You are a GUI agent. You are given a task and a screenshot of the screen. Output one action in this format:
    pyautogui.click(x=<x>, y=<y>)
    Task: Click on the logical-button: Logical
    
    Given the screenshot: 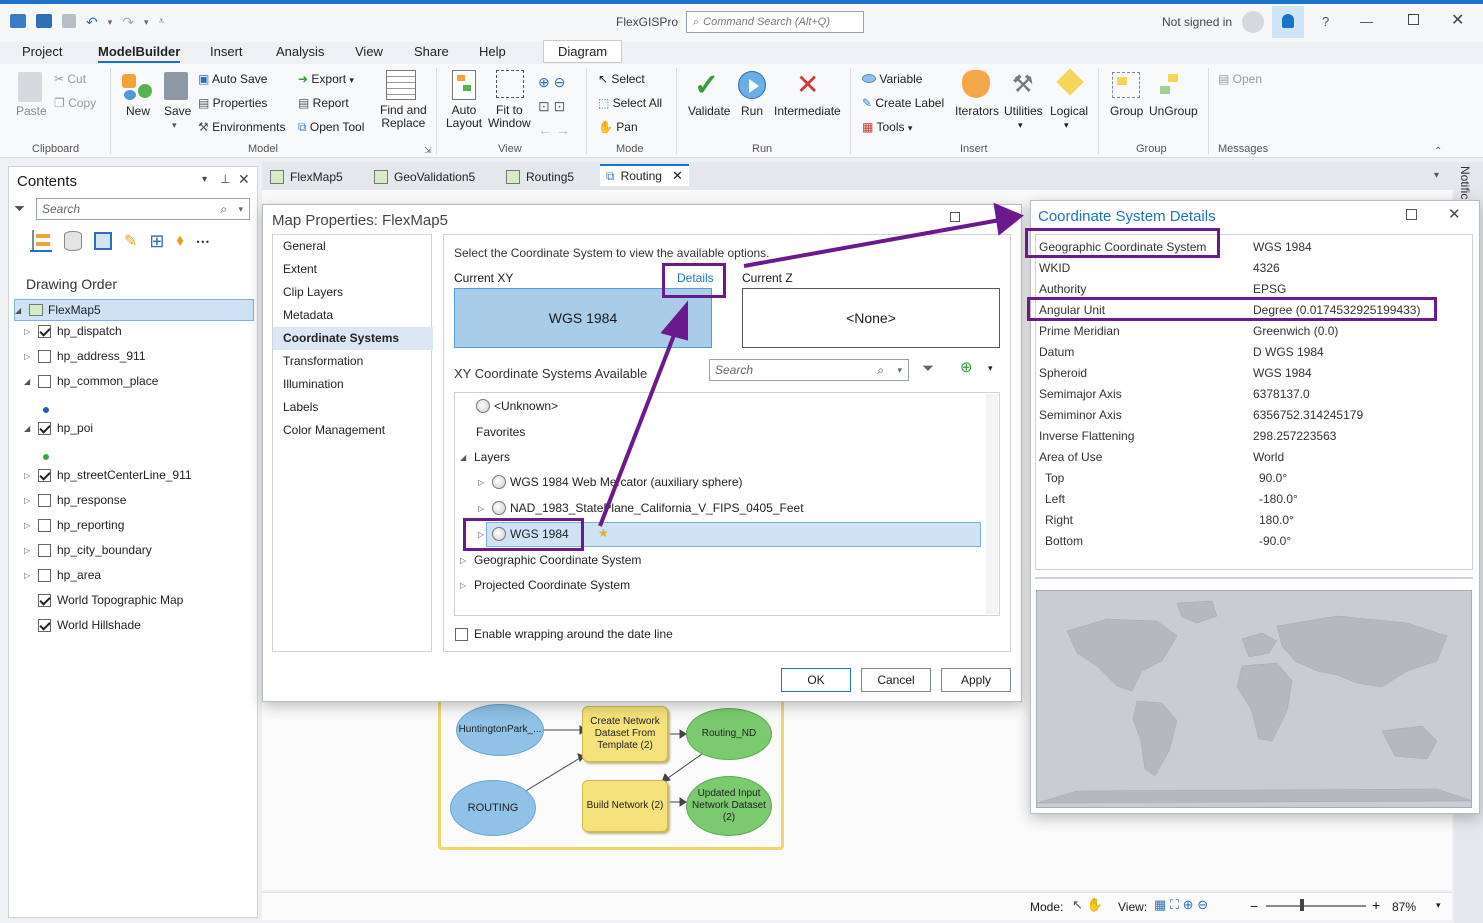 What is the action you would take?
    pyautogui.click(x=1069, y=111)
    